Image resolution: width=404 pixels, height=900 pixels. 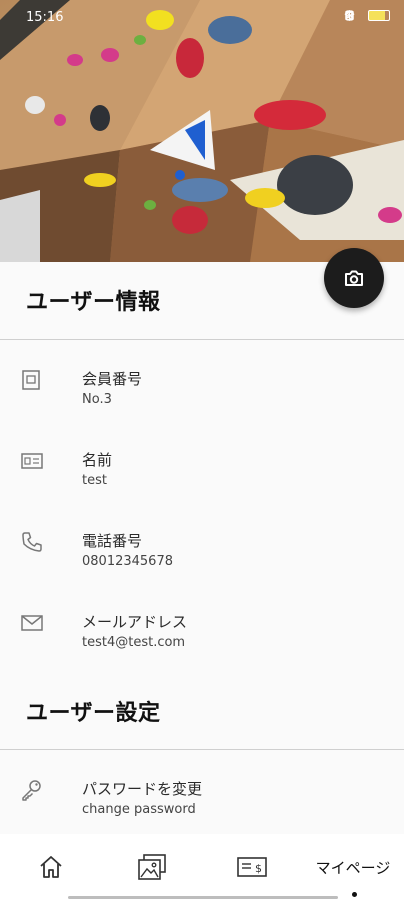 I want to click on change-password-subtitle: change password, so click(x=139, y=809).